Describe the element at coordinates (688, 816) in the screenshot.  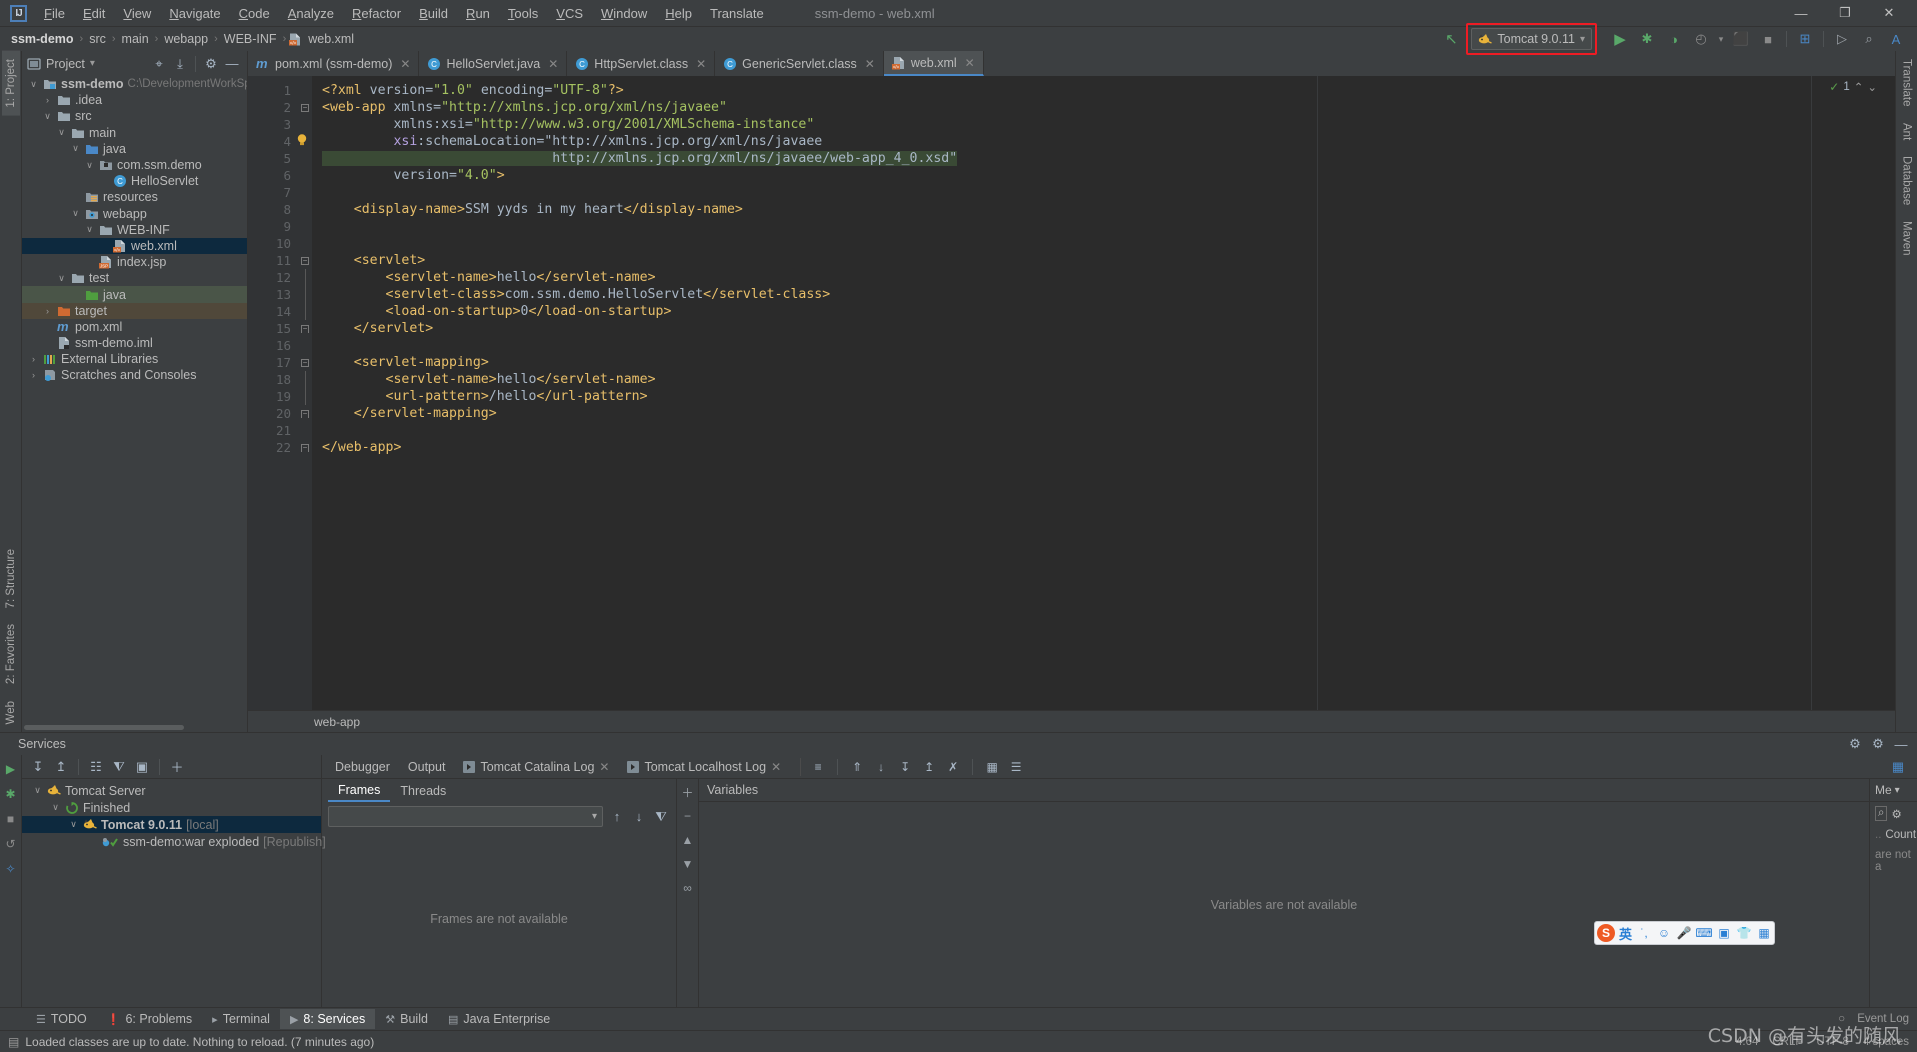
I see `remove-watch-icon: −` at that location.